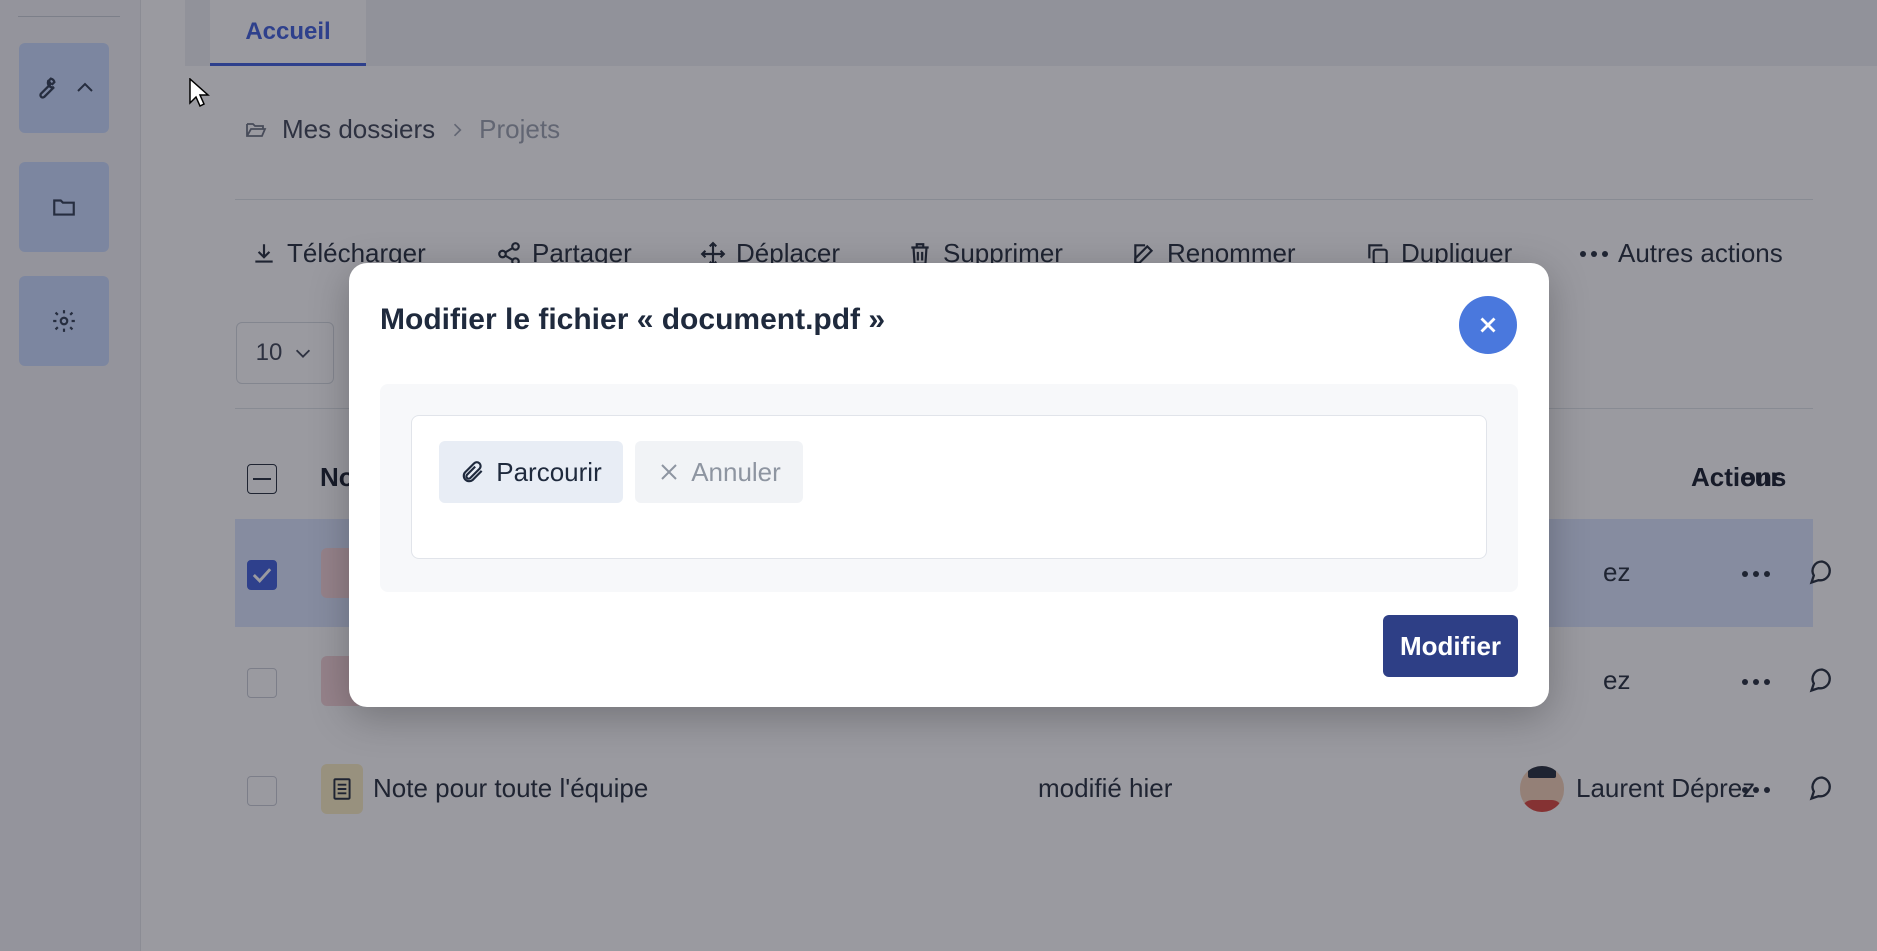  Describe the element at coordinates (549, 471) in the screenshot. I see `browse-label: Parcourir` at that location.